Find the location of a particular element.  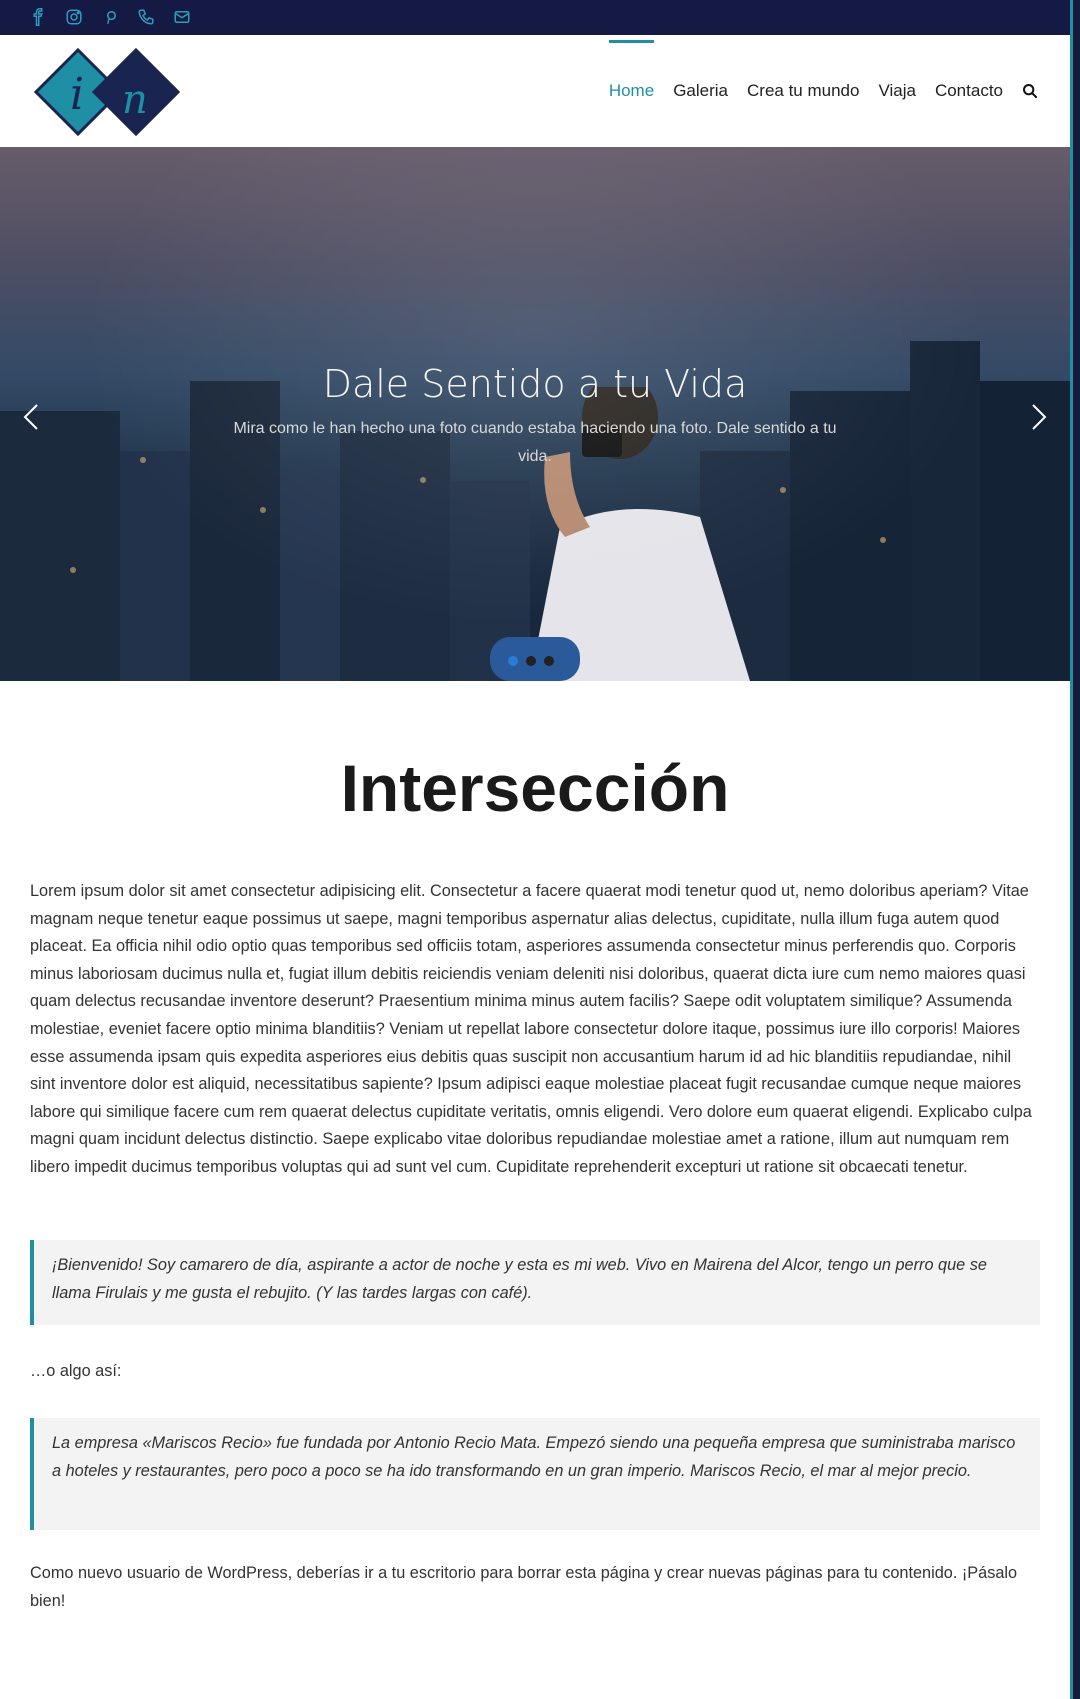

hero-title: Dale Sentido a tu Vida is located at coordinates (535, 384).